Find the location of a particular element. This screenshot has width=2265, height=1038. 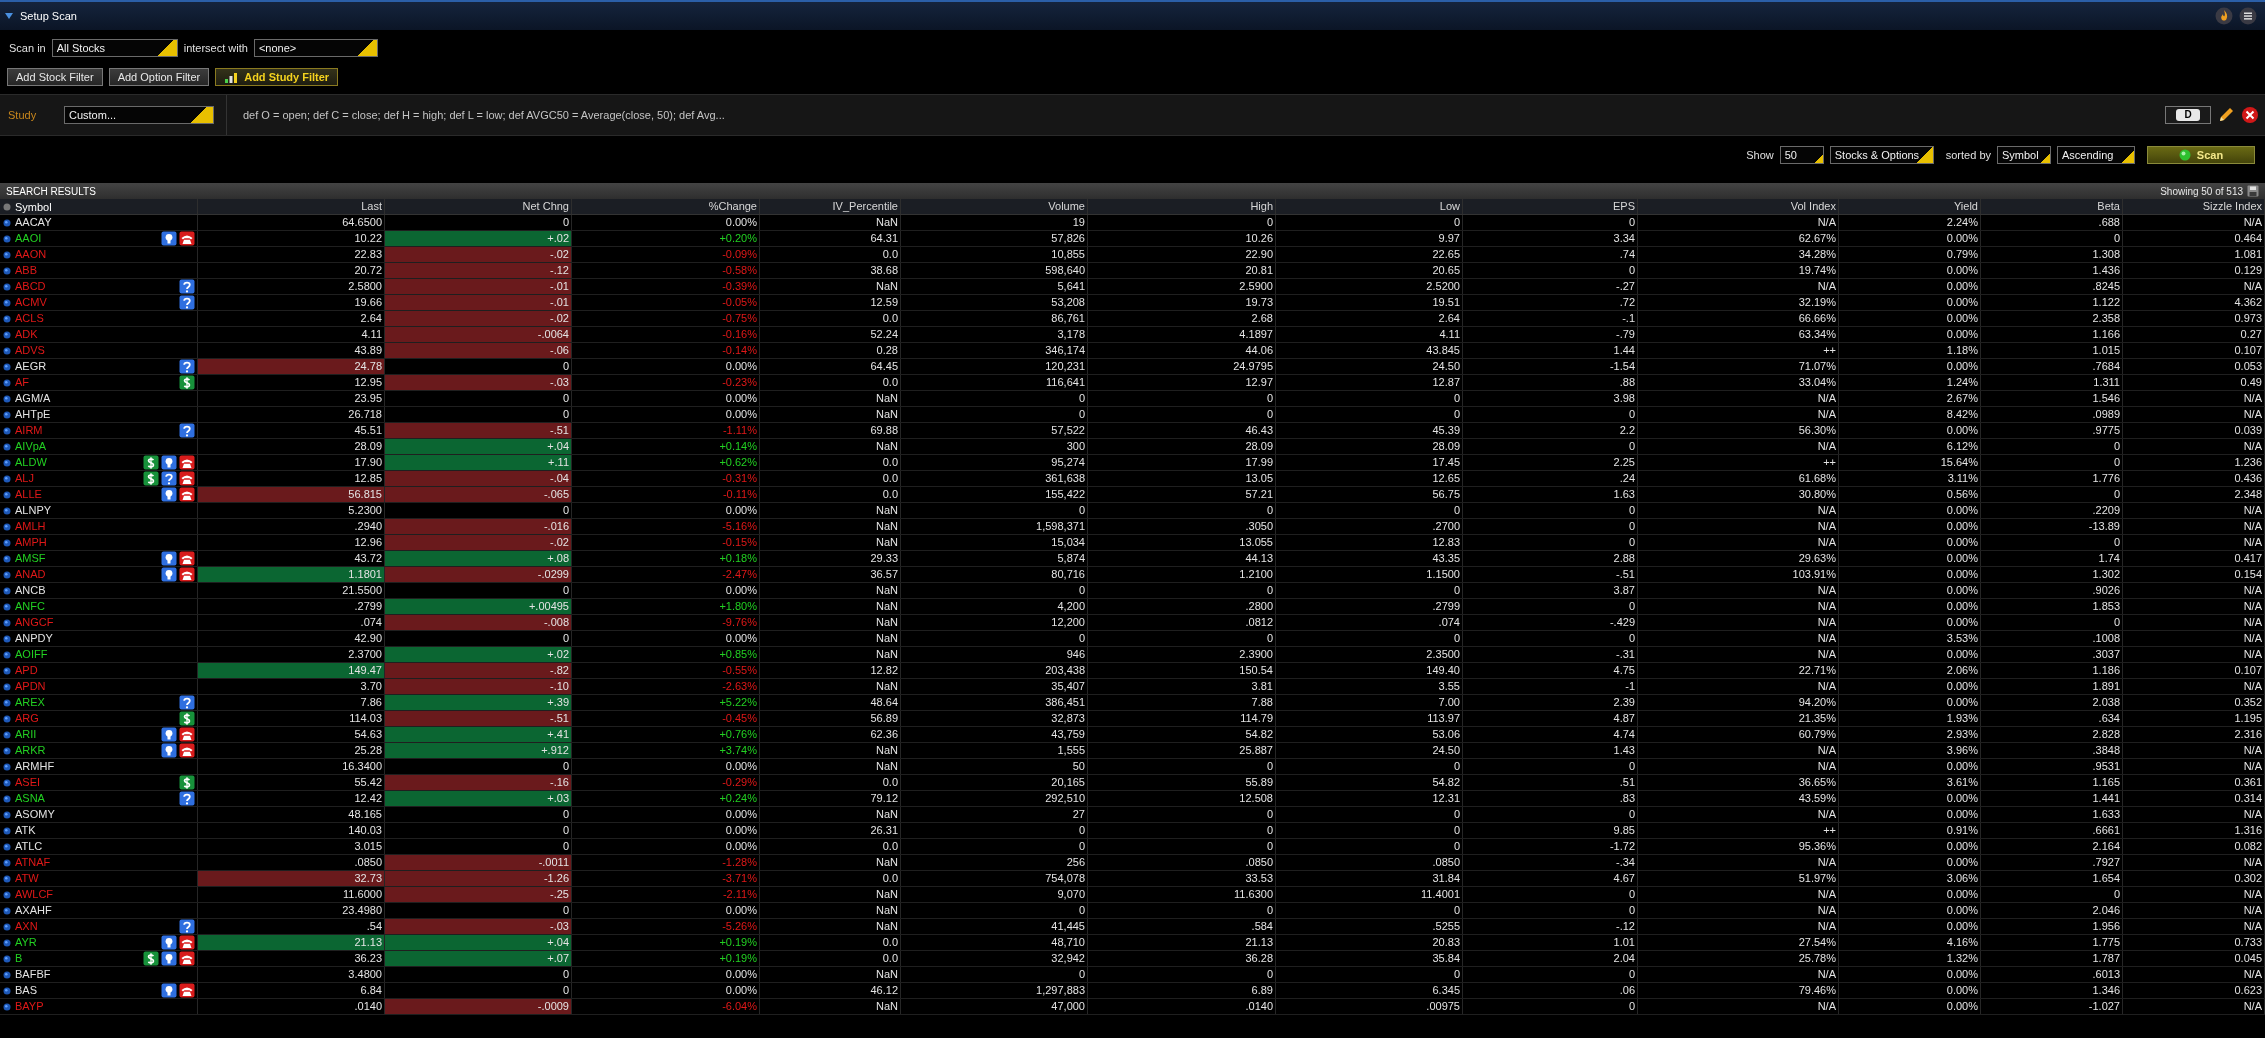

ticker-symbol: ATK is located at coordinates (25, 830).